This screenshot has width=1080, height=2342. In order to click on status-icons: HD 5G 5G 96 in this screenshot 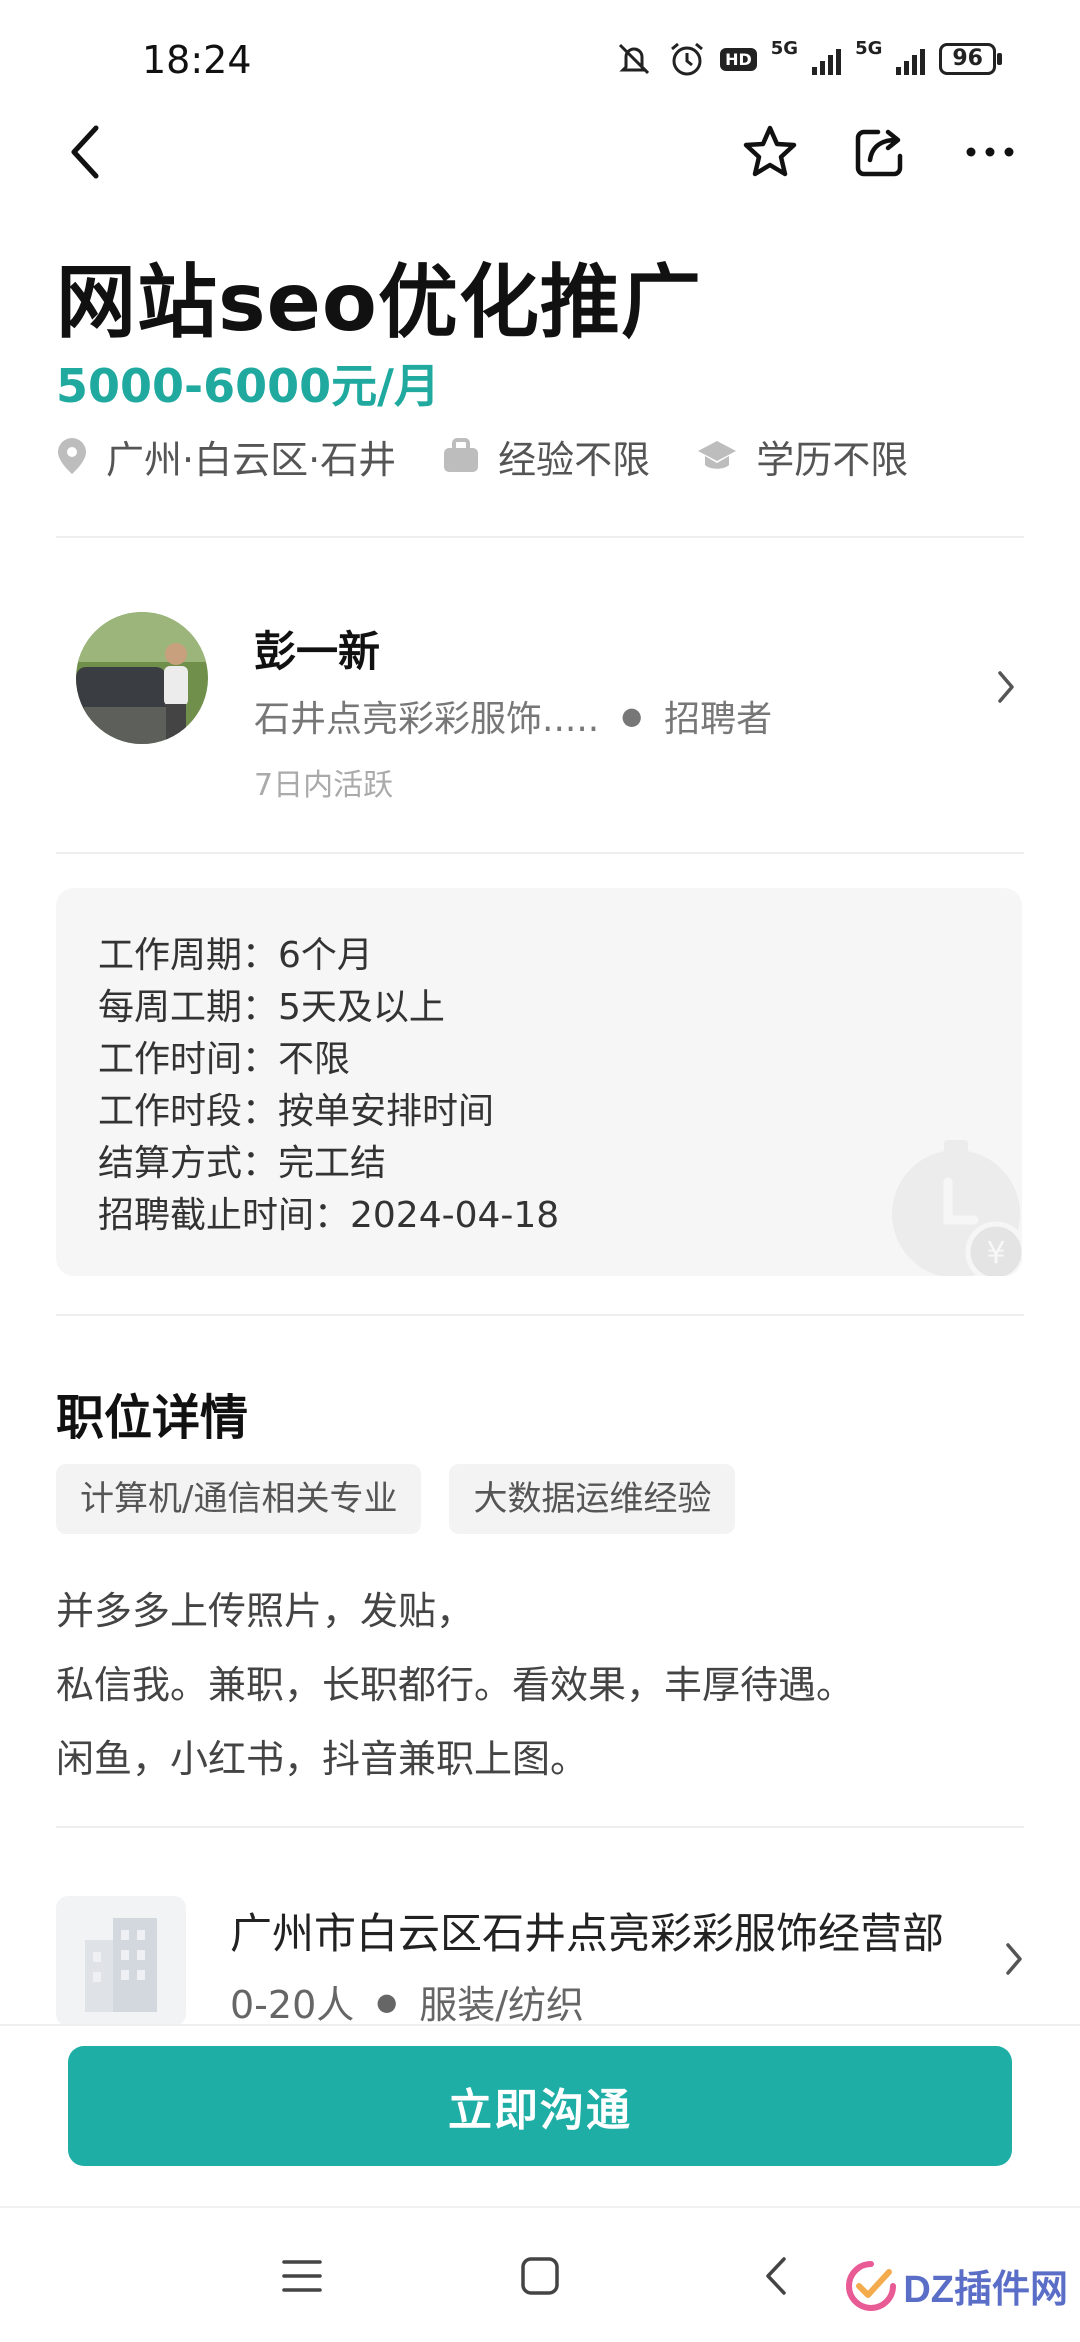, I will do `click(808, 58)`.